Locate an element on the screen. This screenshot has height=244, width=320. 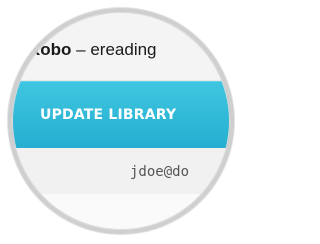
account-email: jdoe@do is located at coordinates (160, 172).